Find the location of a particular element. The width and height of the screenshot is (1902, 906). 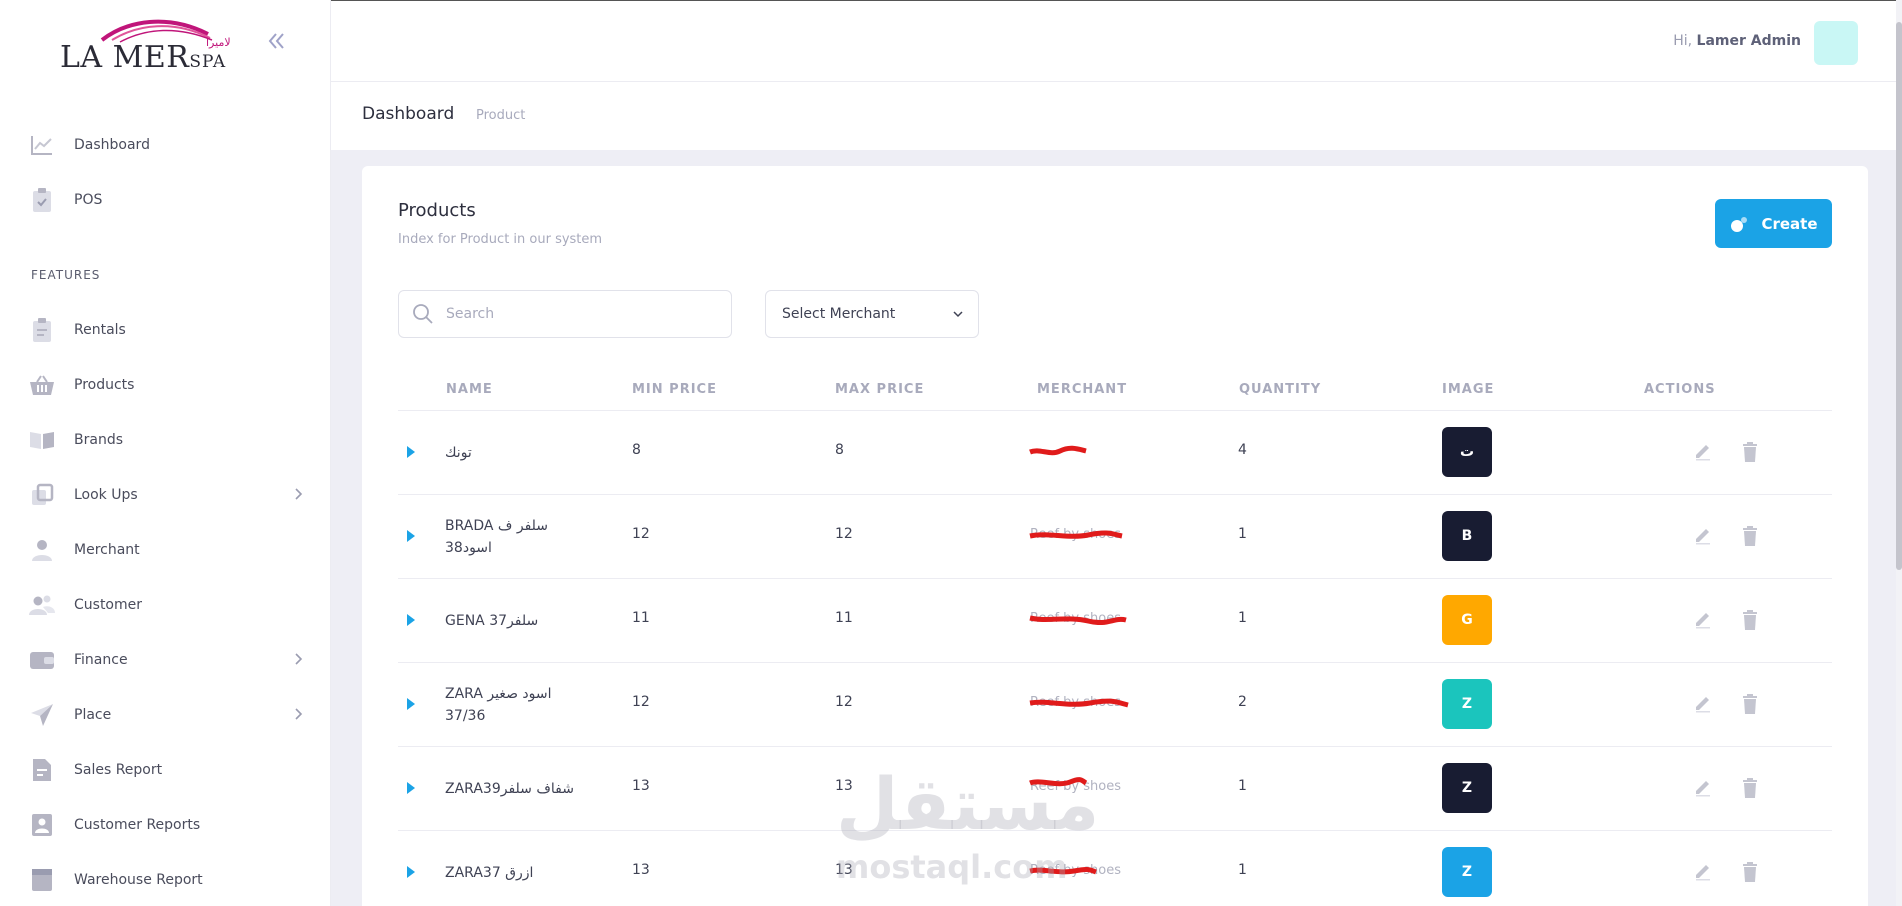

file-icon is located at coordinates (42, 770).